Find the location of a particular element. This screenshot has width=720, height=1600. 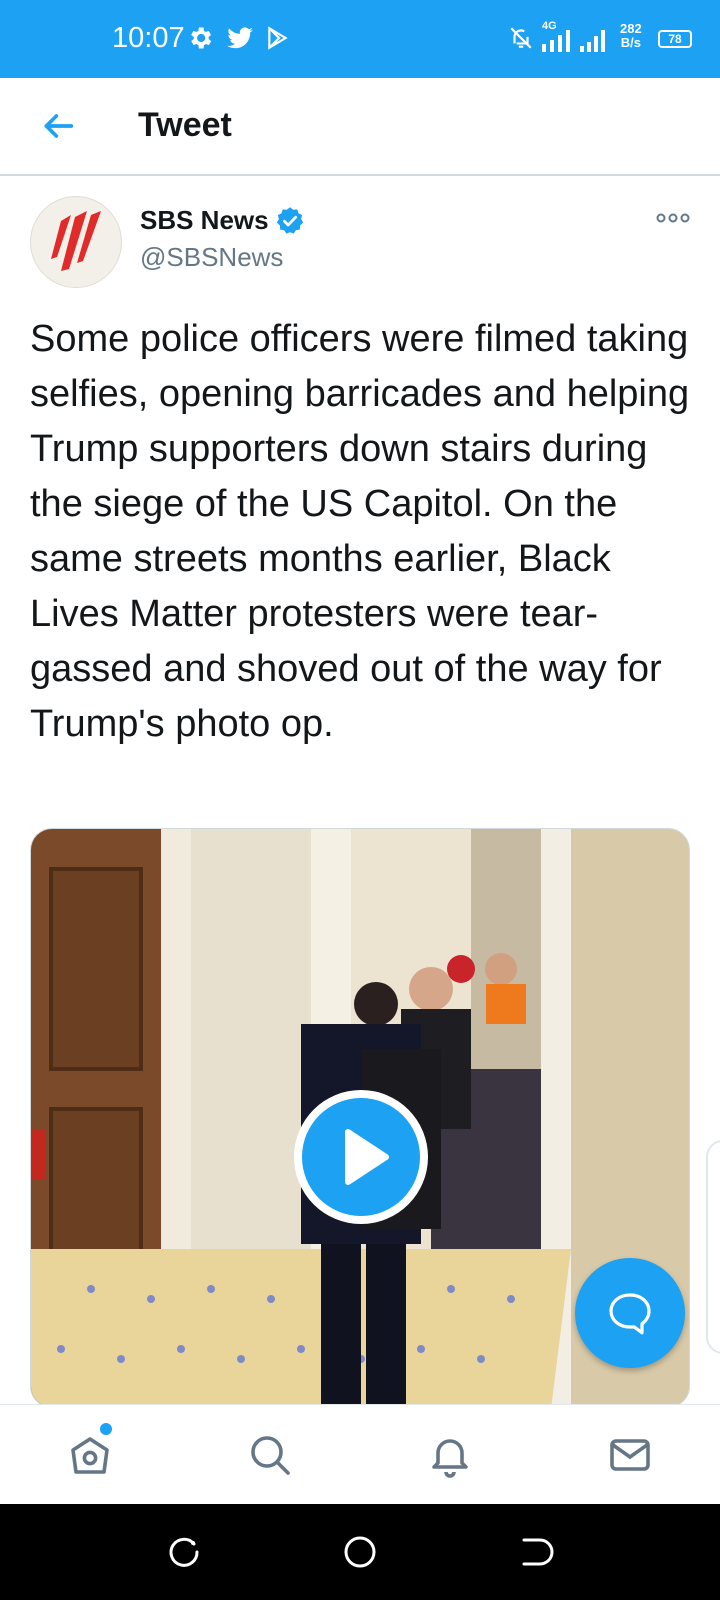

twitter-bird-icon is located at coordinates (240, 38).